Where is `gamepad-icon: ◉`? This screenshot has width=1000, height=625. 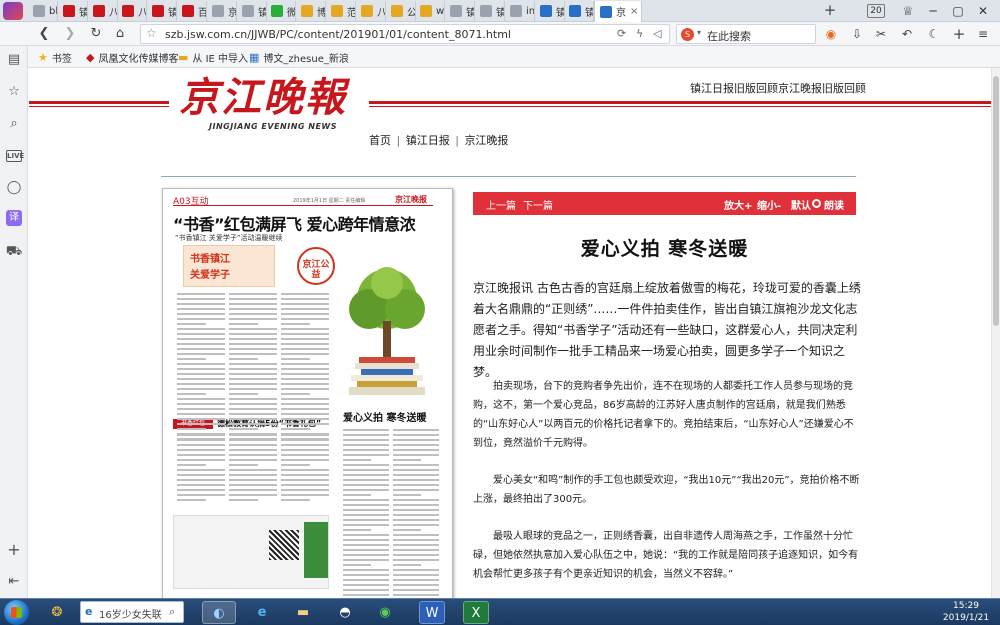 gamepad-icon: ◉ is located at coordinates (831, 34).